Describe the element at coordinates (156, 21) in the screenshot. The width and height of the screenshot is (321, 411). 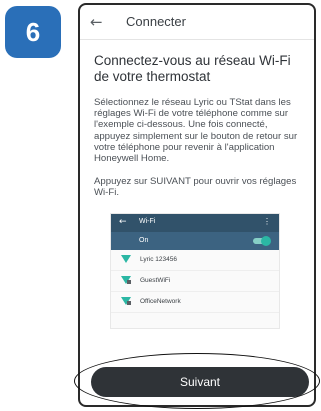
I see `page-title: Connecter` at that location.